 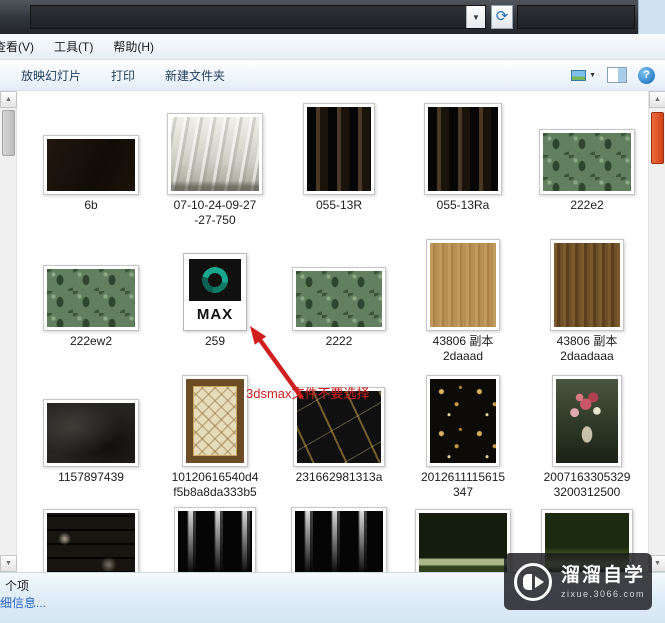 What do you see at coordinates (656, 331) in the screenshot?
I see `right-scrollbar: ▲ ▼` at bounding box center [656, 331].